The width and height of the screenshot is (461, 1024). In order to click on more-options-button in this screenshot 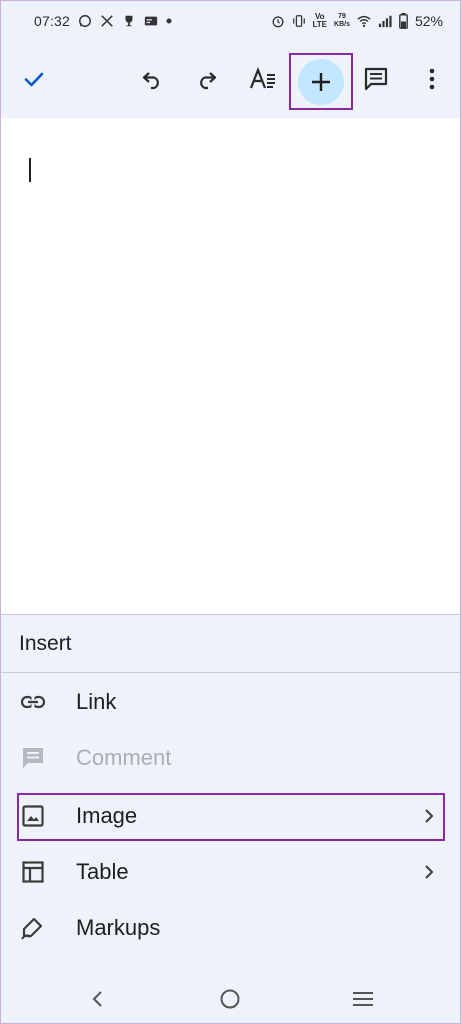, I will do `click(432, 79)`.